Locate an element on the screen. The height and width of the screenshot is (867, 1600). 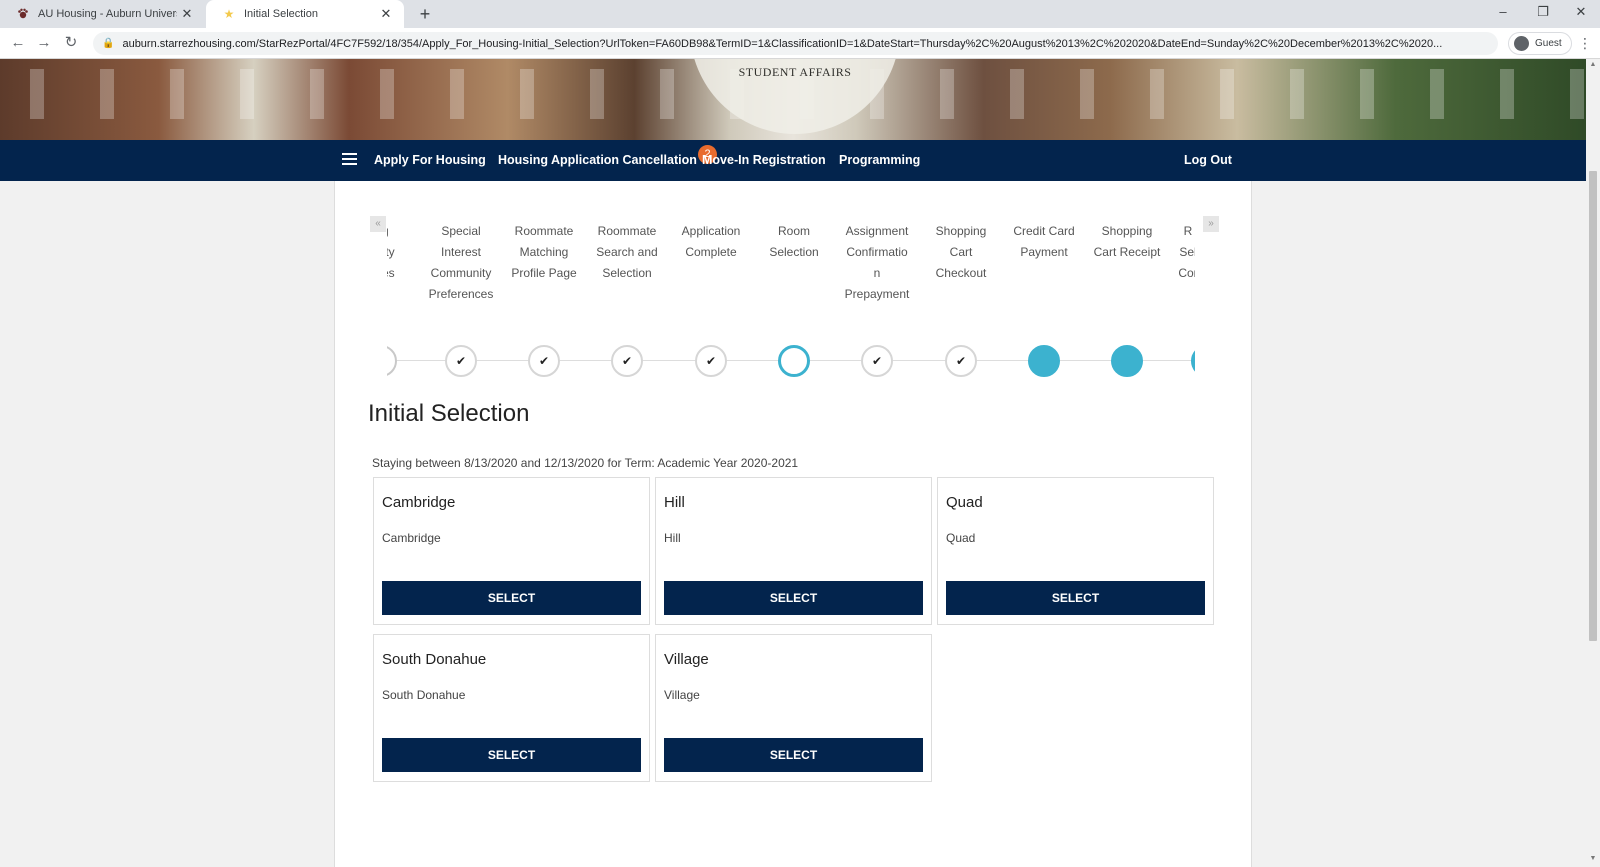
scroll-down-arrow-icon: ▼ is located at coordinates (1593, 858).